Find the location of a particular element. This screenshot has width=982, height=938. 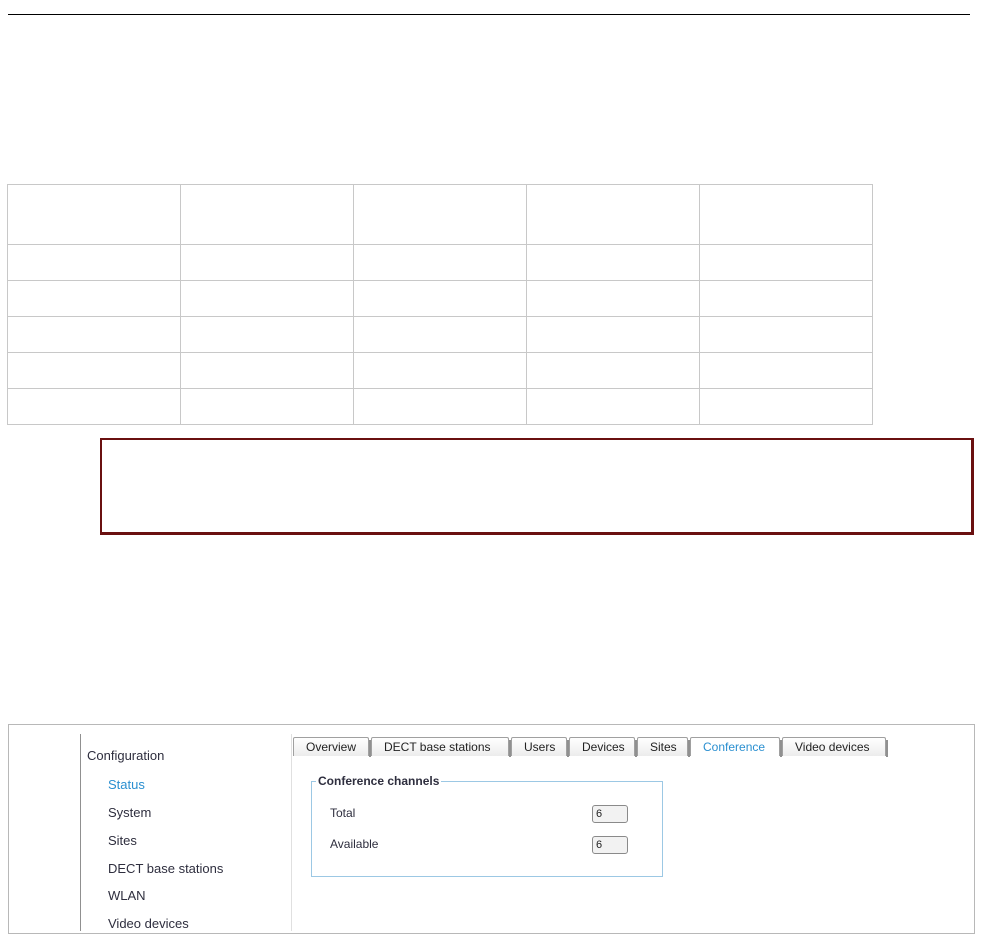

available-field: 6 is located at coordinates (610, 845).